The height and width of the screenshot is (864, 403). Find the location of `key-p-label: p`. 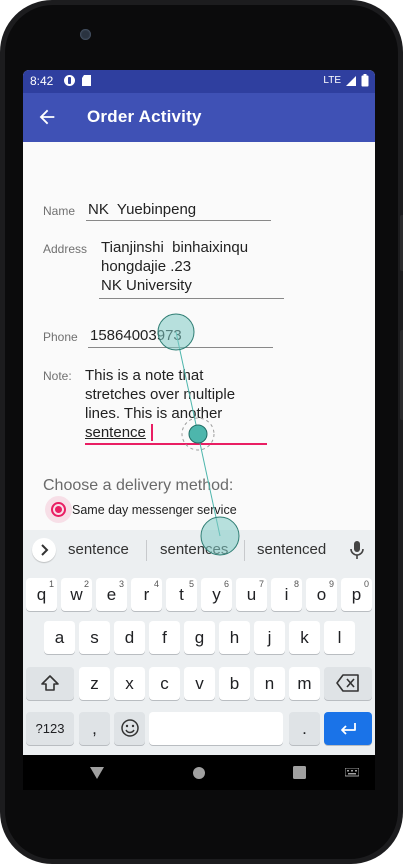

key-p-label: p is located at coordinates (356, 594).